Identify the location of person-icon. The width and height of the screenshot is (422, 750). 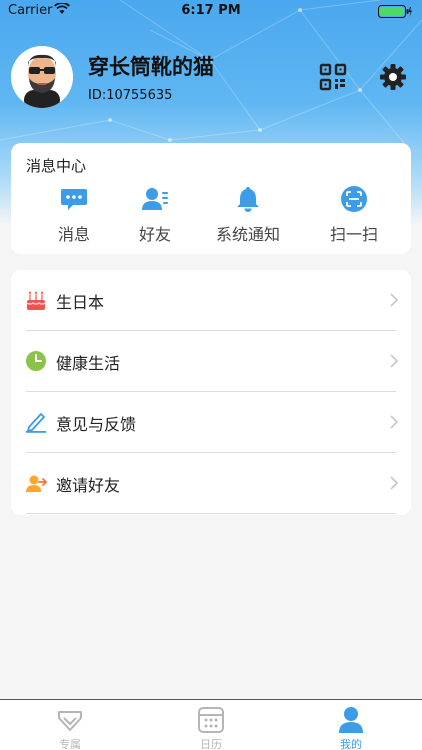
(351, 720).